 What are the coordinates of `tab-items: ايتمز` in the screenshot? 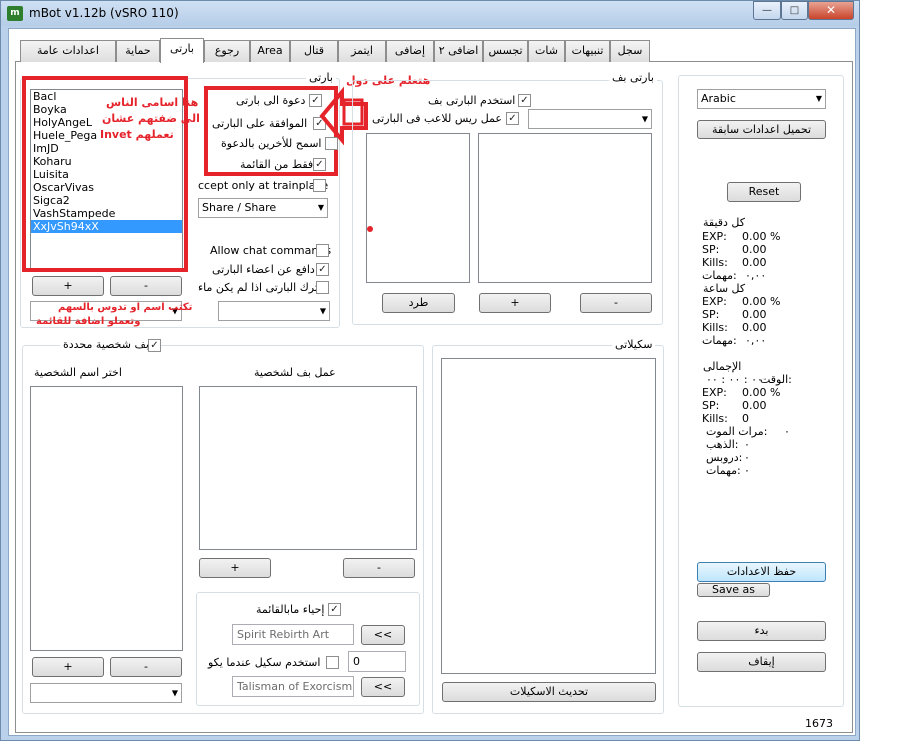 It's located at (362, 51).